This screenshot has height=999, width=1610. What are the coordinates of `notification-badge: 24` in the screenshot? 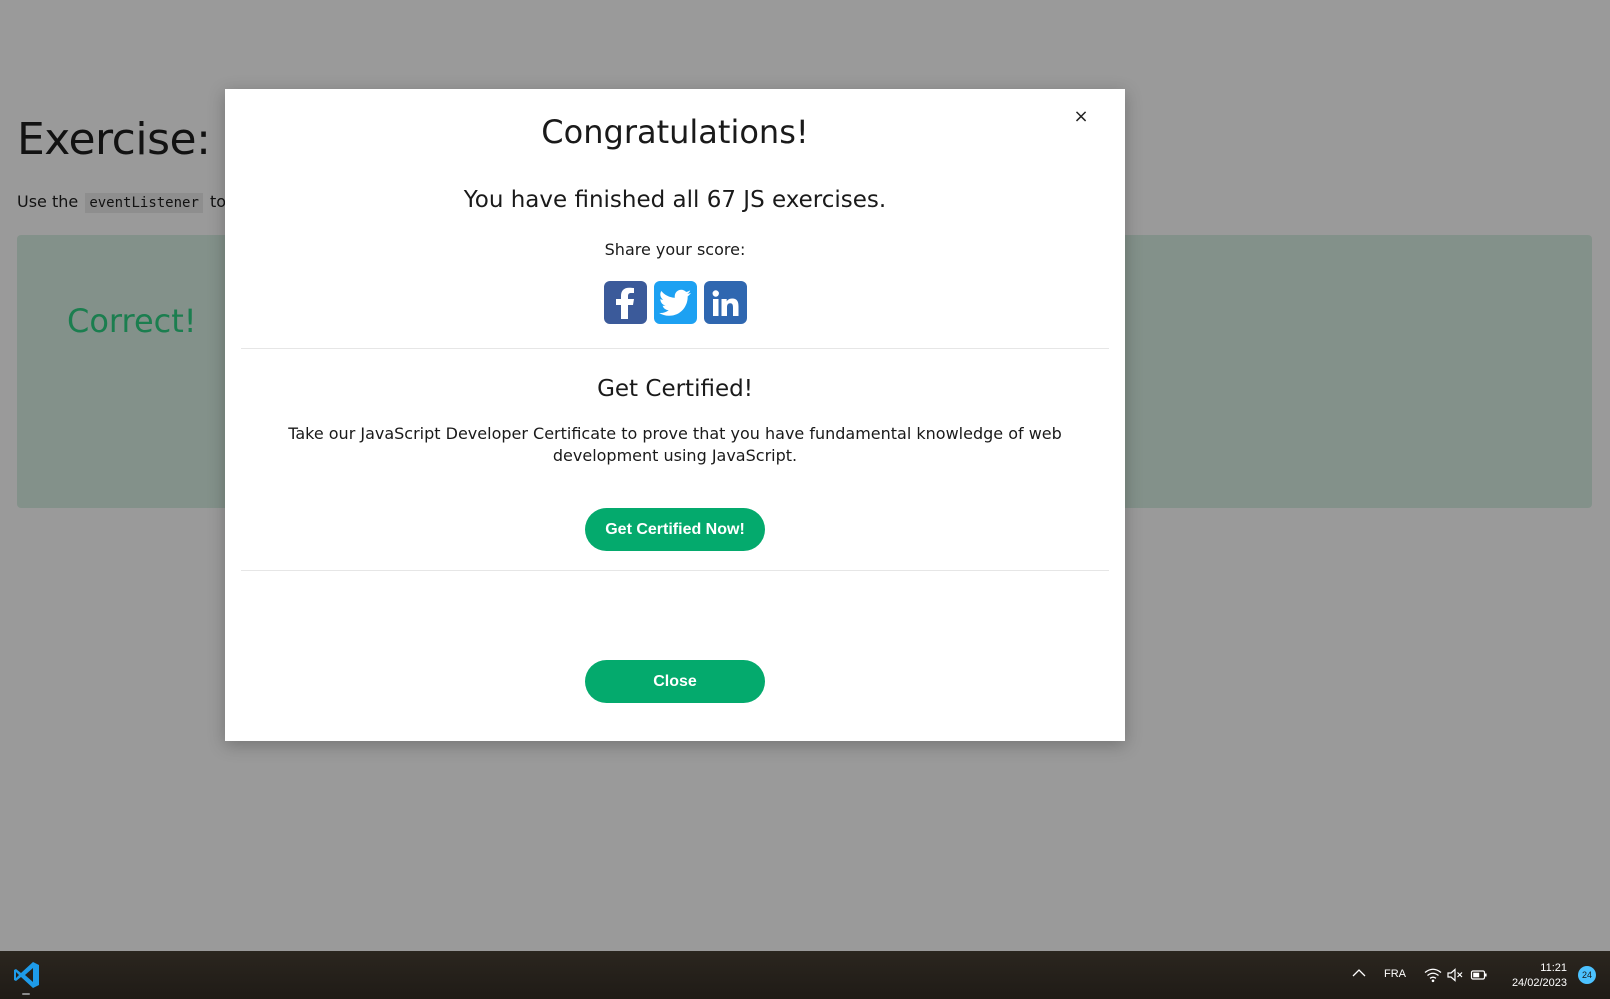 It's located at (1587, 975).